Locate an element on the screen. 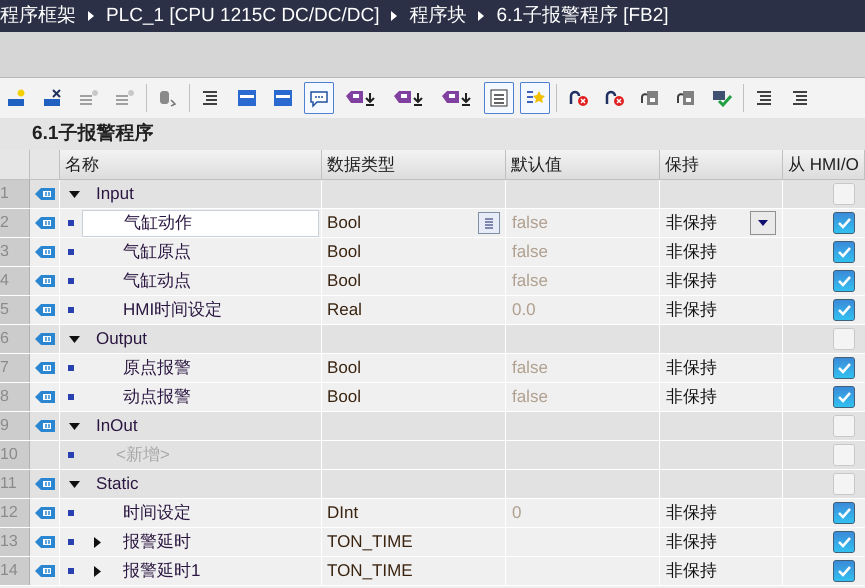 This screenshot has width=865, height=588. variable-name: 报警延时 is located at coordinates (211, 542).